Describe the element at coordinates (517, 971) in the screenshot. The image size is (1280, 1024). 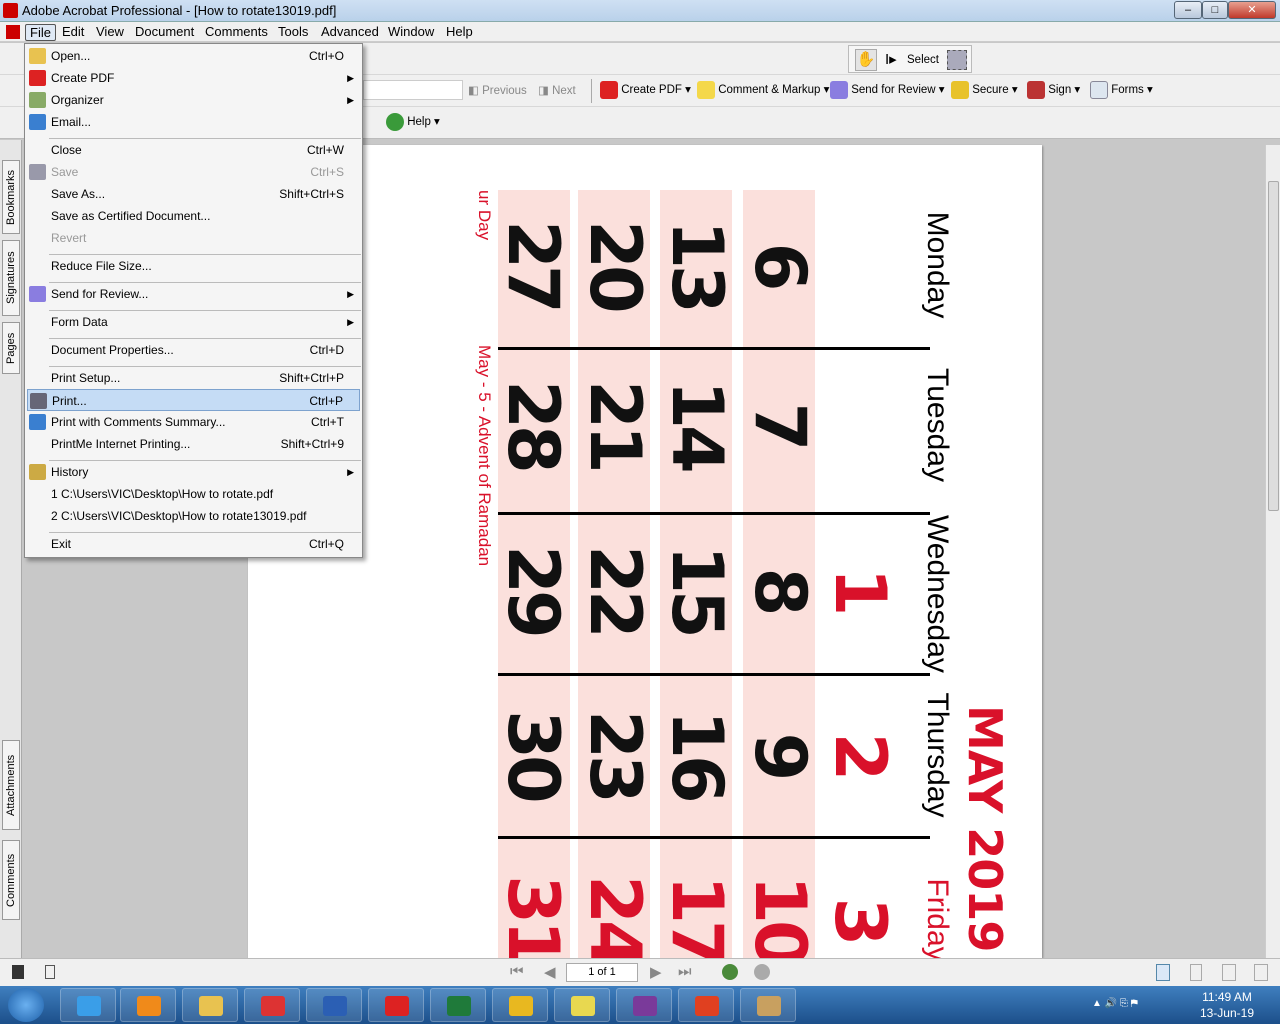
I see `first-page-icon: ⏮` at that location.